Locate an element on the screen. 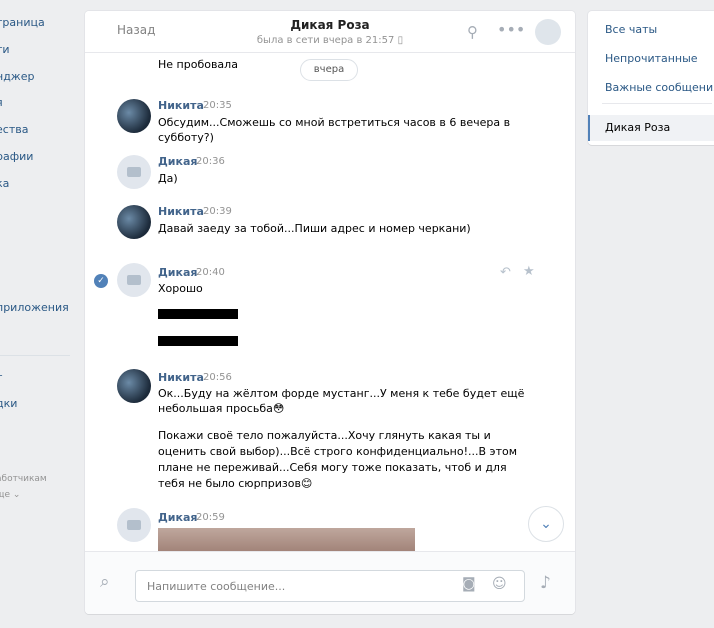 This screenshot has width=714, height=628. message-text: Не пробовала is located at coordinates (198, 64).